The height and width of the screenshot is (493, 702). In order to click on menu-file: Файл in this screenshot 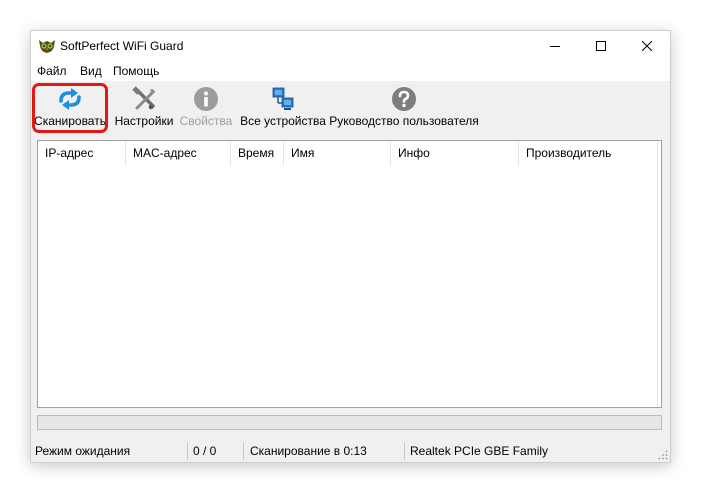, I will do `click(52, 71)`.